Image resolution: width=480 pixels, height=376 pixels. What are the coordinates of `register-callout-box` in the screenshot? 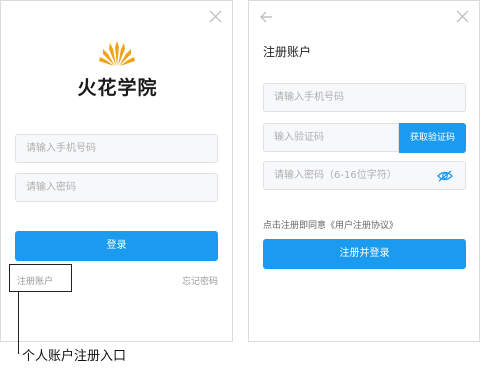 It's located at (40, 278).